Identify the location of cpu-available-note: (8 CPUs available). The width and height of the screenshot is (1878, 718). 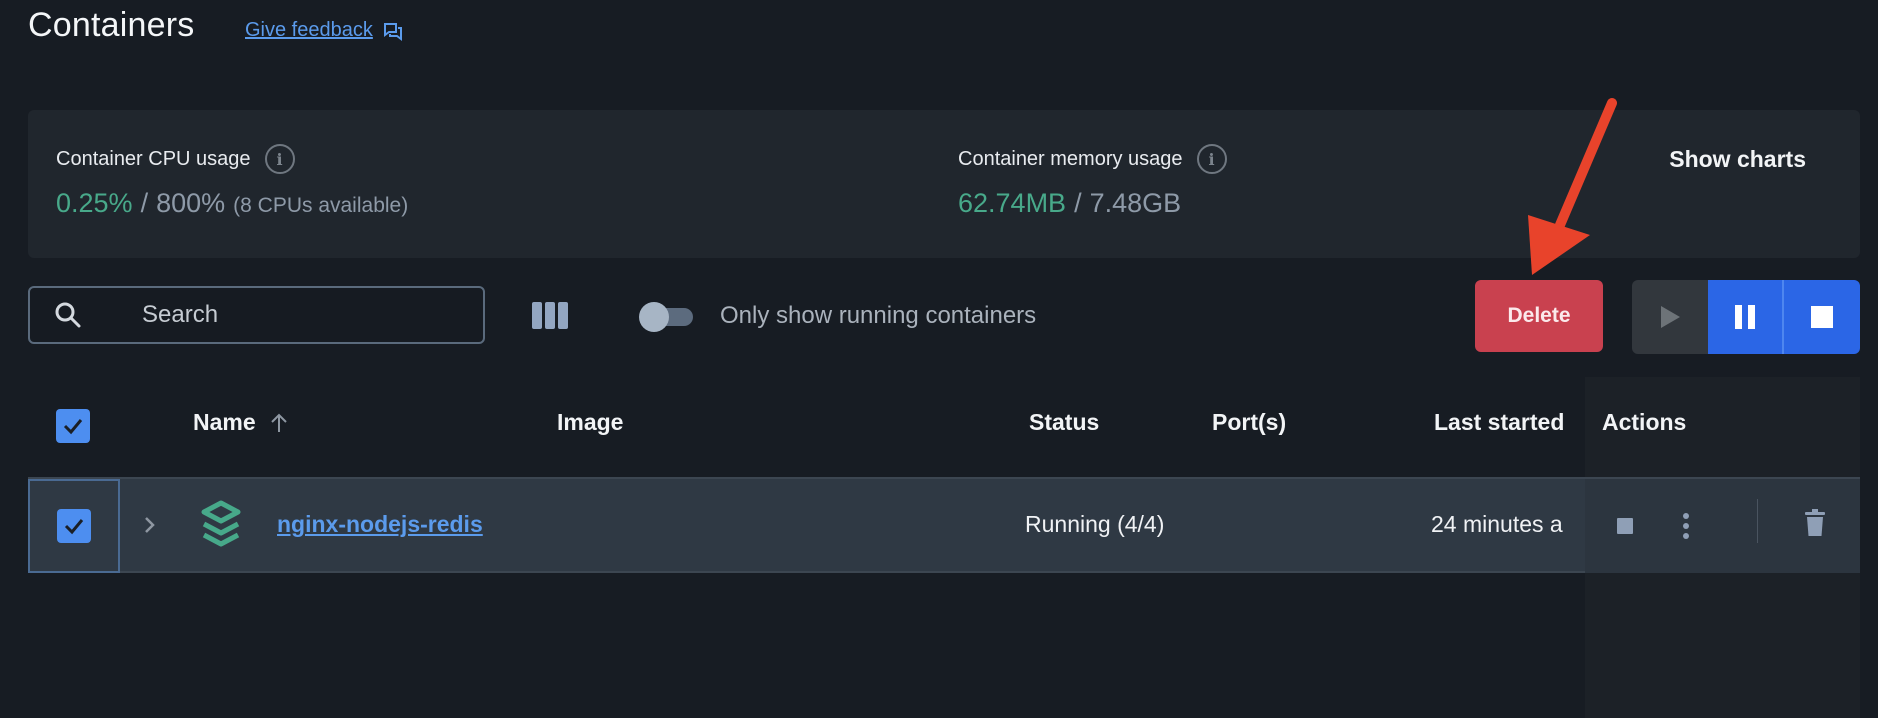
(321, 205).